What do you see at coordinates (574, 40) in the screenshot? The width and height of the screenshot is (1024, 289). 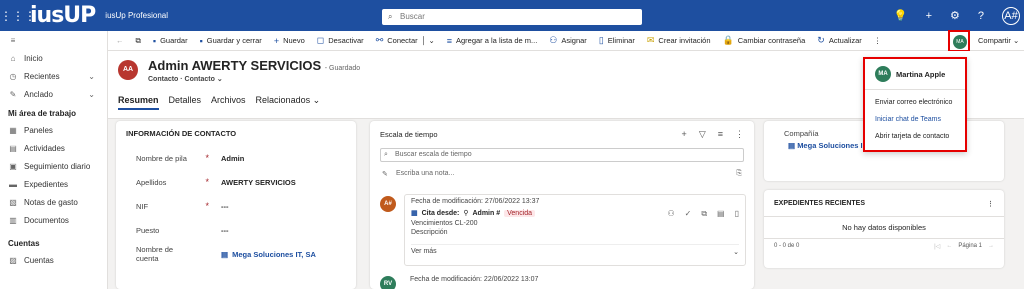 I see `assign-label: Asignar` at bounding box center [574, 40].